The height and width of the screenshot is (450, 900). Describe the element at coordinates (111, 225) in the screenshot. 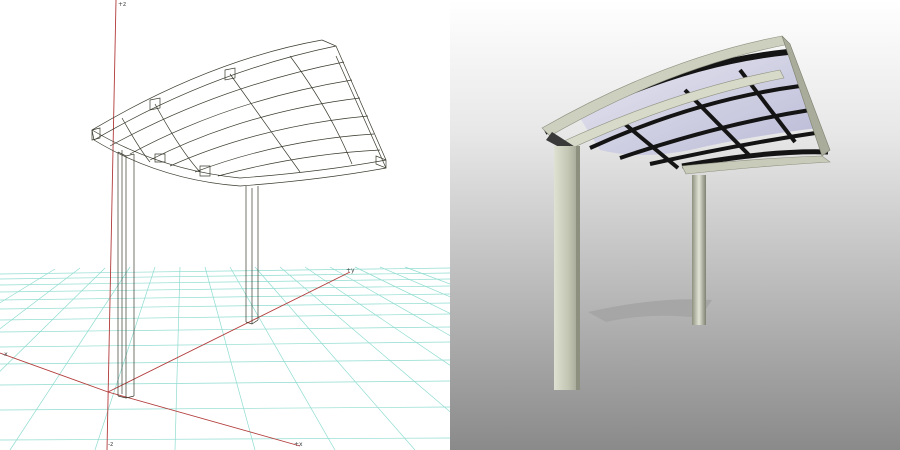

I see `z-axis` at that location.